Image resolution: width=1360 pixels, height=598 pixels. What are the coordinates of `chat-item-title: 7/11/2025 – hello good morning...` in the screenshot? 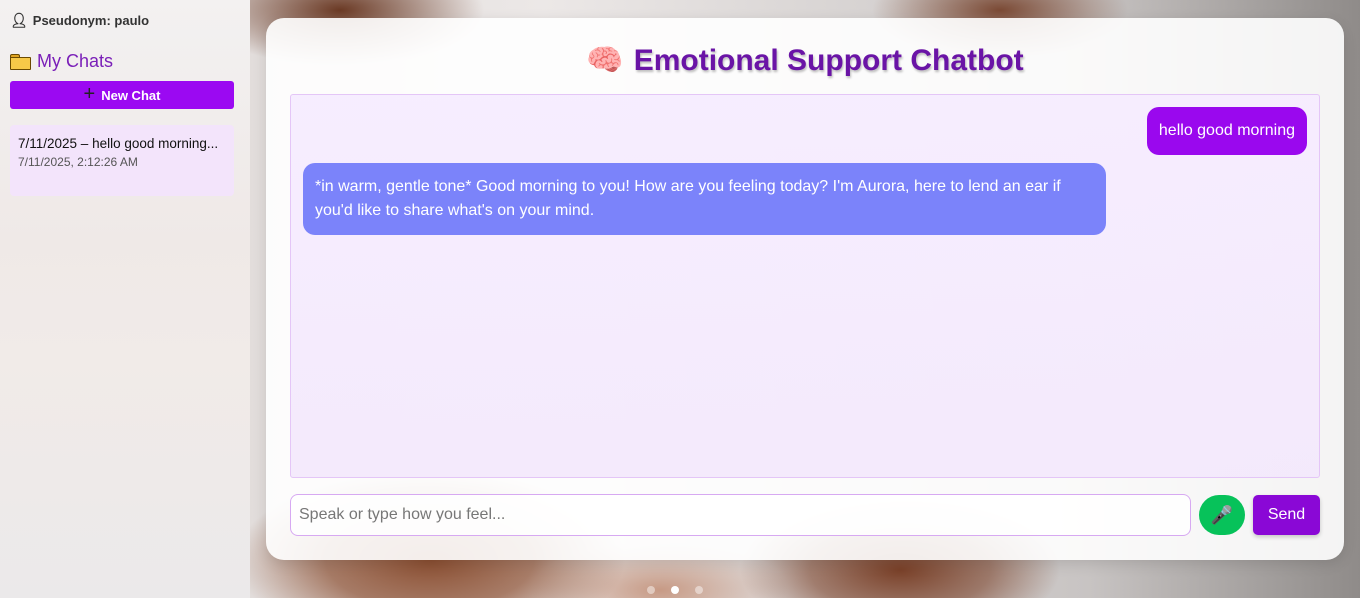 It's located at (118, 143).